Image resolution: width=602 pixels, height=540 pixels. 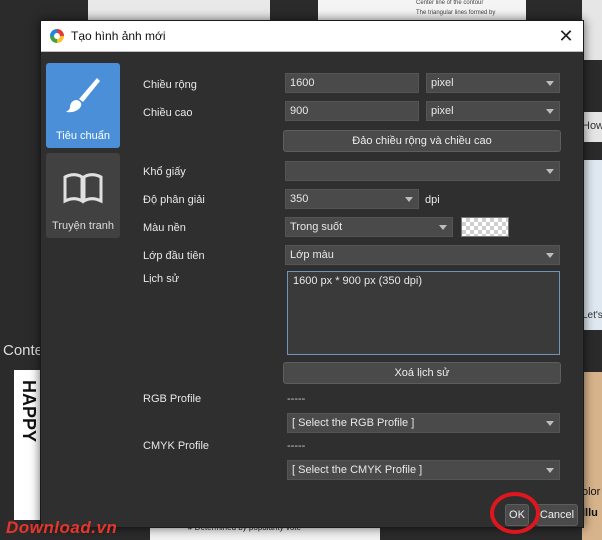 What do you see at coordinates (591, 492) in the screenshot?
I see `bg-olor-text: olor` at bounding box center [591, 492].